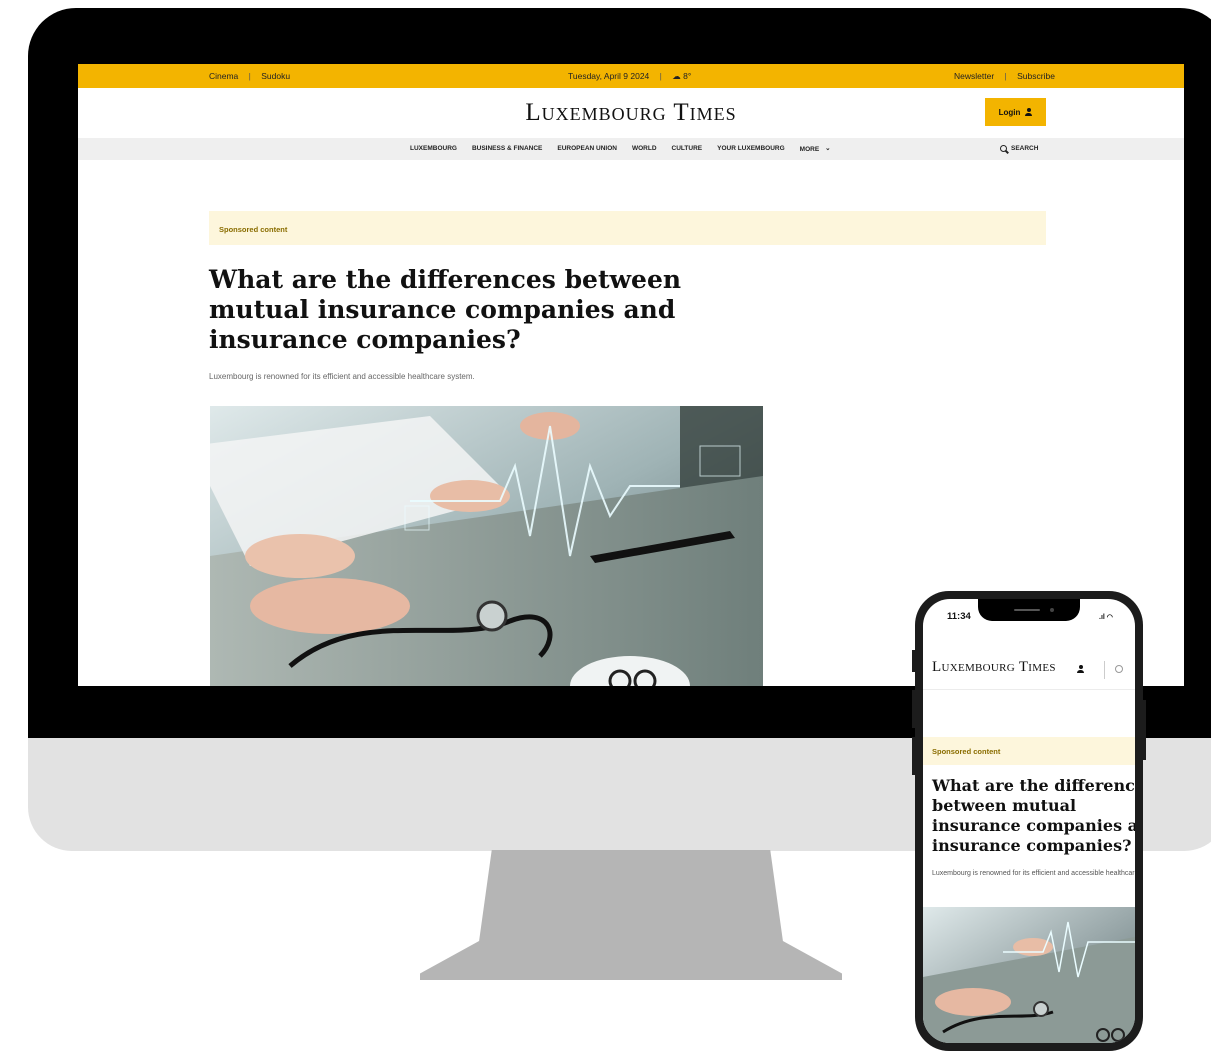 This screenshot has height=1051, width=1211. I want to click on header-divider, so click(1104, 670).